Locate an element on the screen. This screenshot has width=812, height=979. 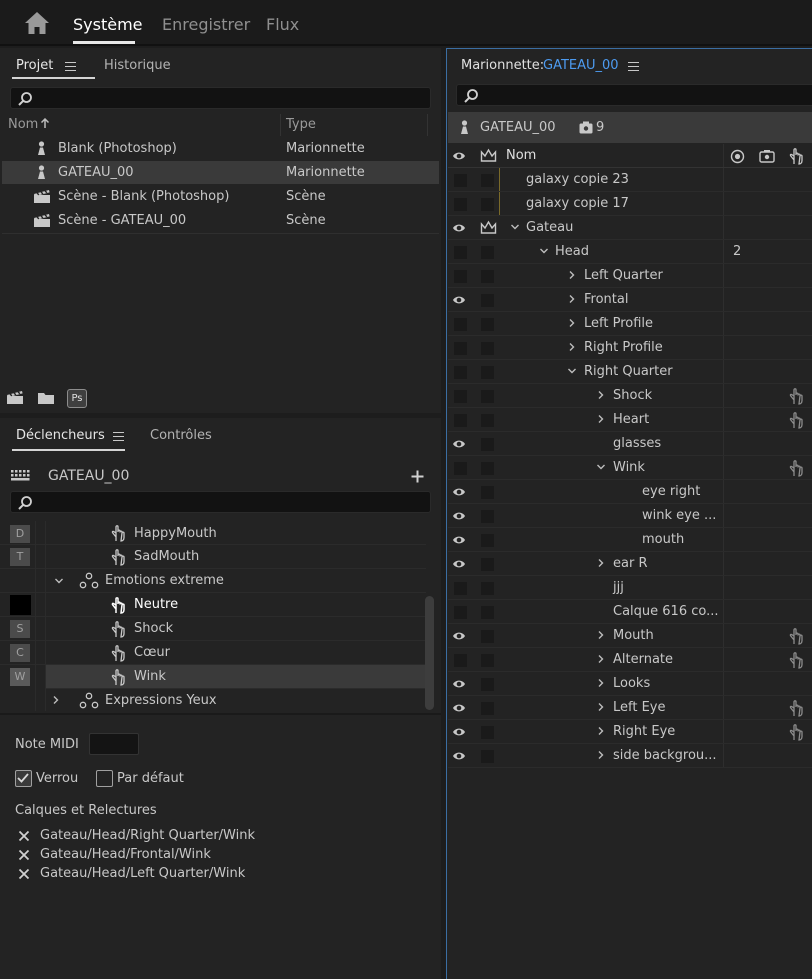
group-row: Head 2 is located at coordinates (630, 252).